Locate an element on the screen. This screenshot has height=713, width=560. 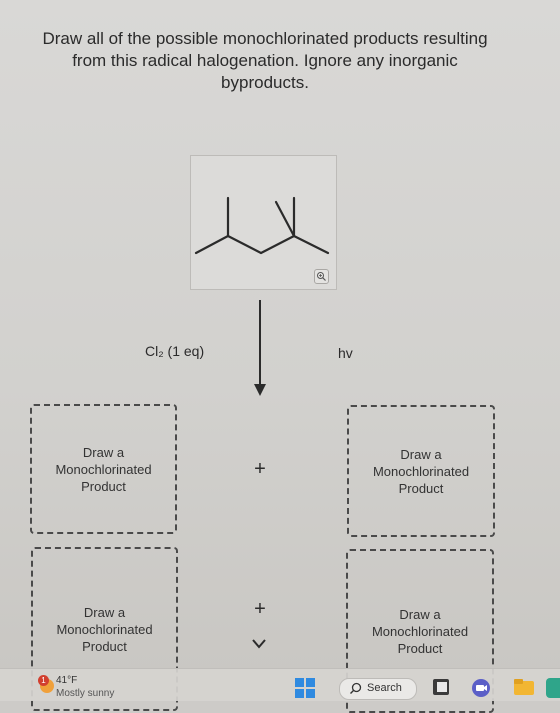
windows-logo-icon is located at coordinates (305, 688).